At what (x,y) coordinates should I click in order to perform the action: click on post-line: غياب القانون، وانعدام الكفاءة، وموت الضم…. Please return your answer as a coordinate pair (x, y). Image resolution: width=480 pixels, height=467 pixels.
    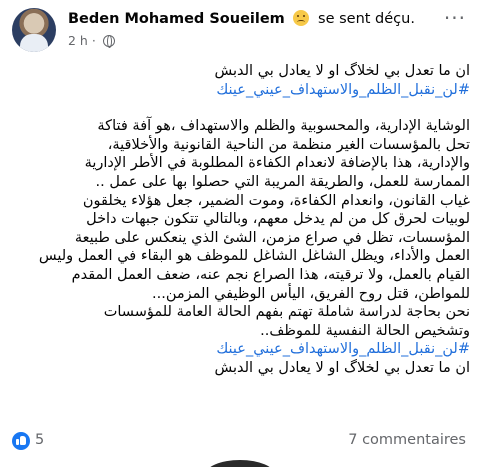
    Looking at the image, I should click on (276, 200).